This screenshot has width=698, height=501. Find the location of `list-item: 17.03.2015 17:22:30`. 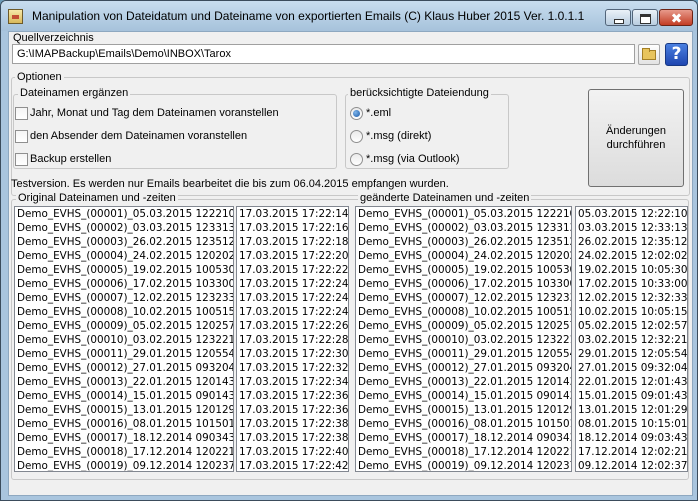

list-item: 17.03.2015 17:22:30 is located at coordinates (292, 354).